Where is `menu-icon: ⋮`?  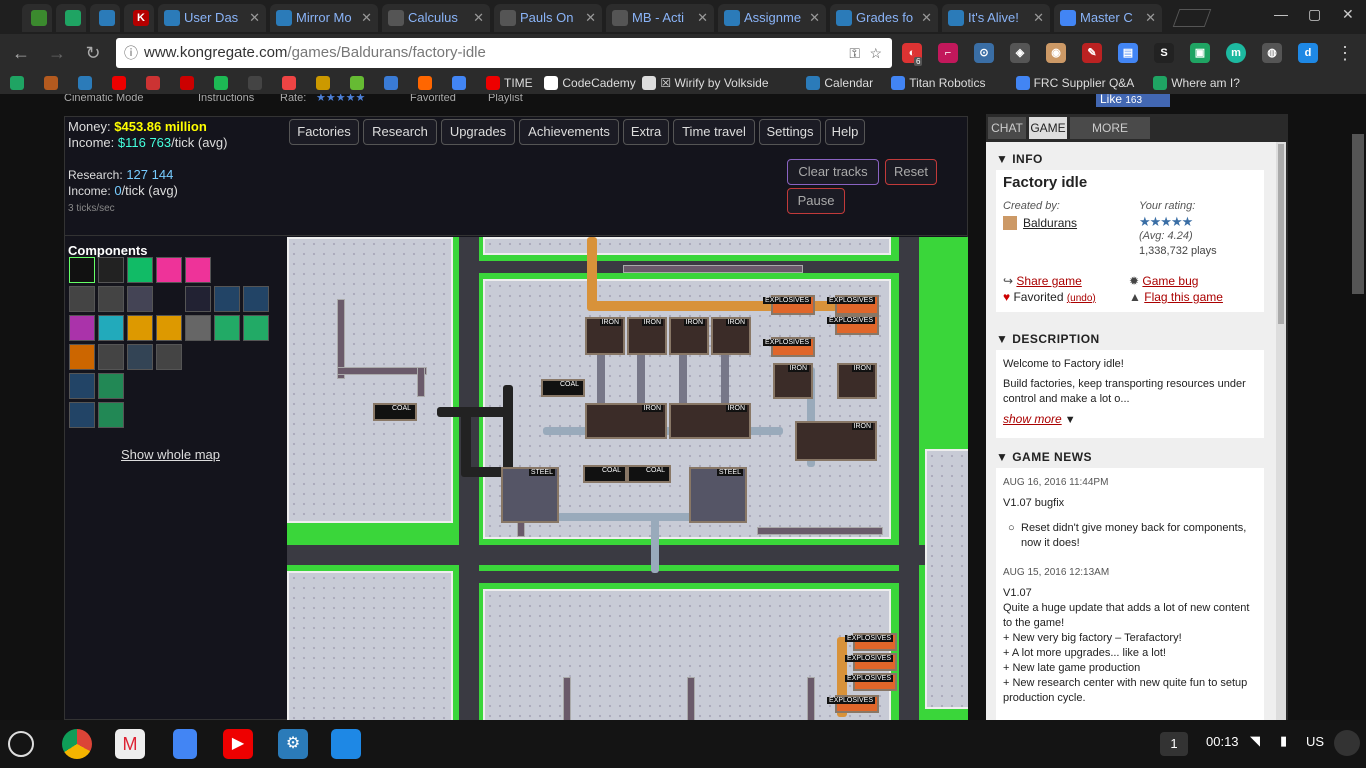 menu-icon: ⋮ is located at coordinates (1345, 53).